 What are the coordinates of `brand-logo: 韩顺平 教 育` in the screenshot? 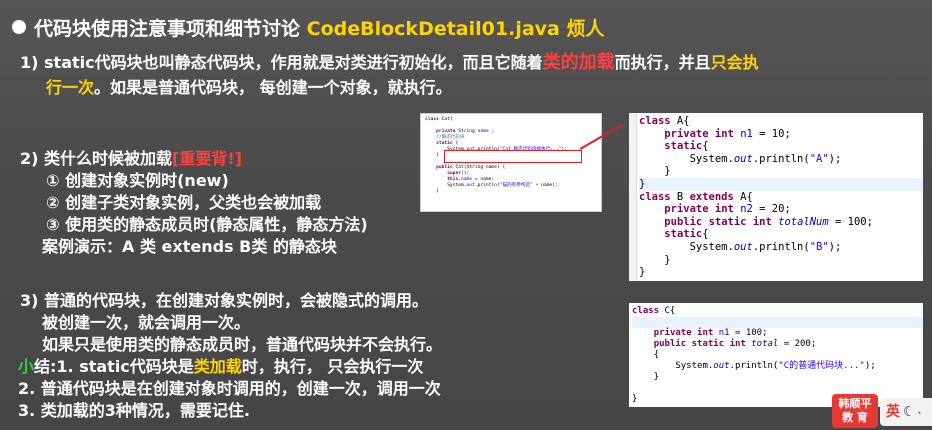 It's located at (855, 411).